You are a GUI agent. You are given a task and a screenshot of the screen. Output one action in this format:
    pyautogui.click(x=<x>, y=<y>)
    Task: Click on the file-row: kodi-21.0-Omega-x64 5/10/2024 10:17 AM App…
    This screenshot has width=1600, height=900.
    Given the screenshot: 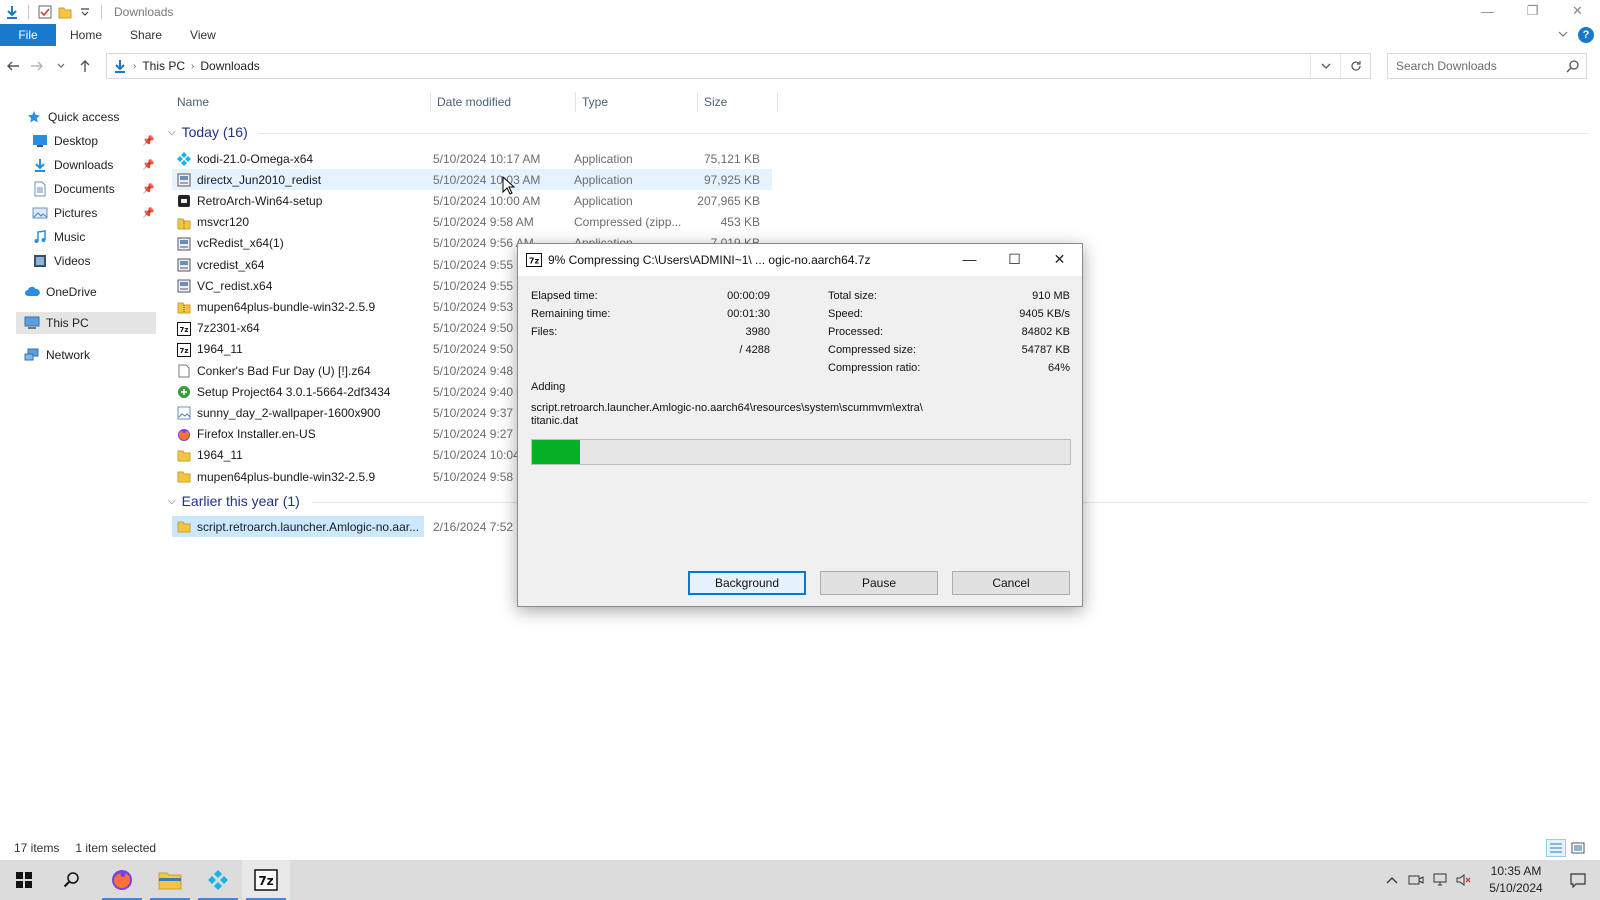 What is the action you would take?
    pyautogui.click(x=472, y=158)
    